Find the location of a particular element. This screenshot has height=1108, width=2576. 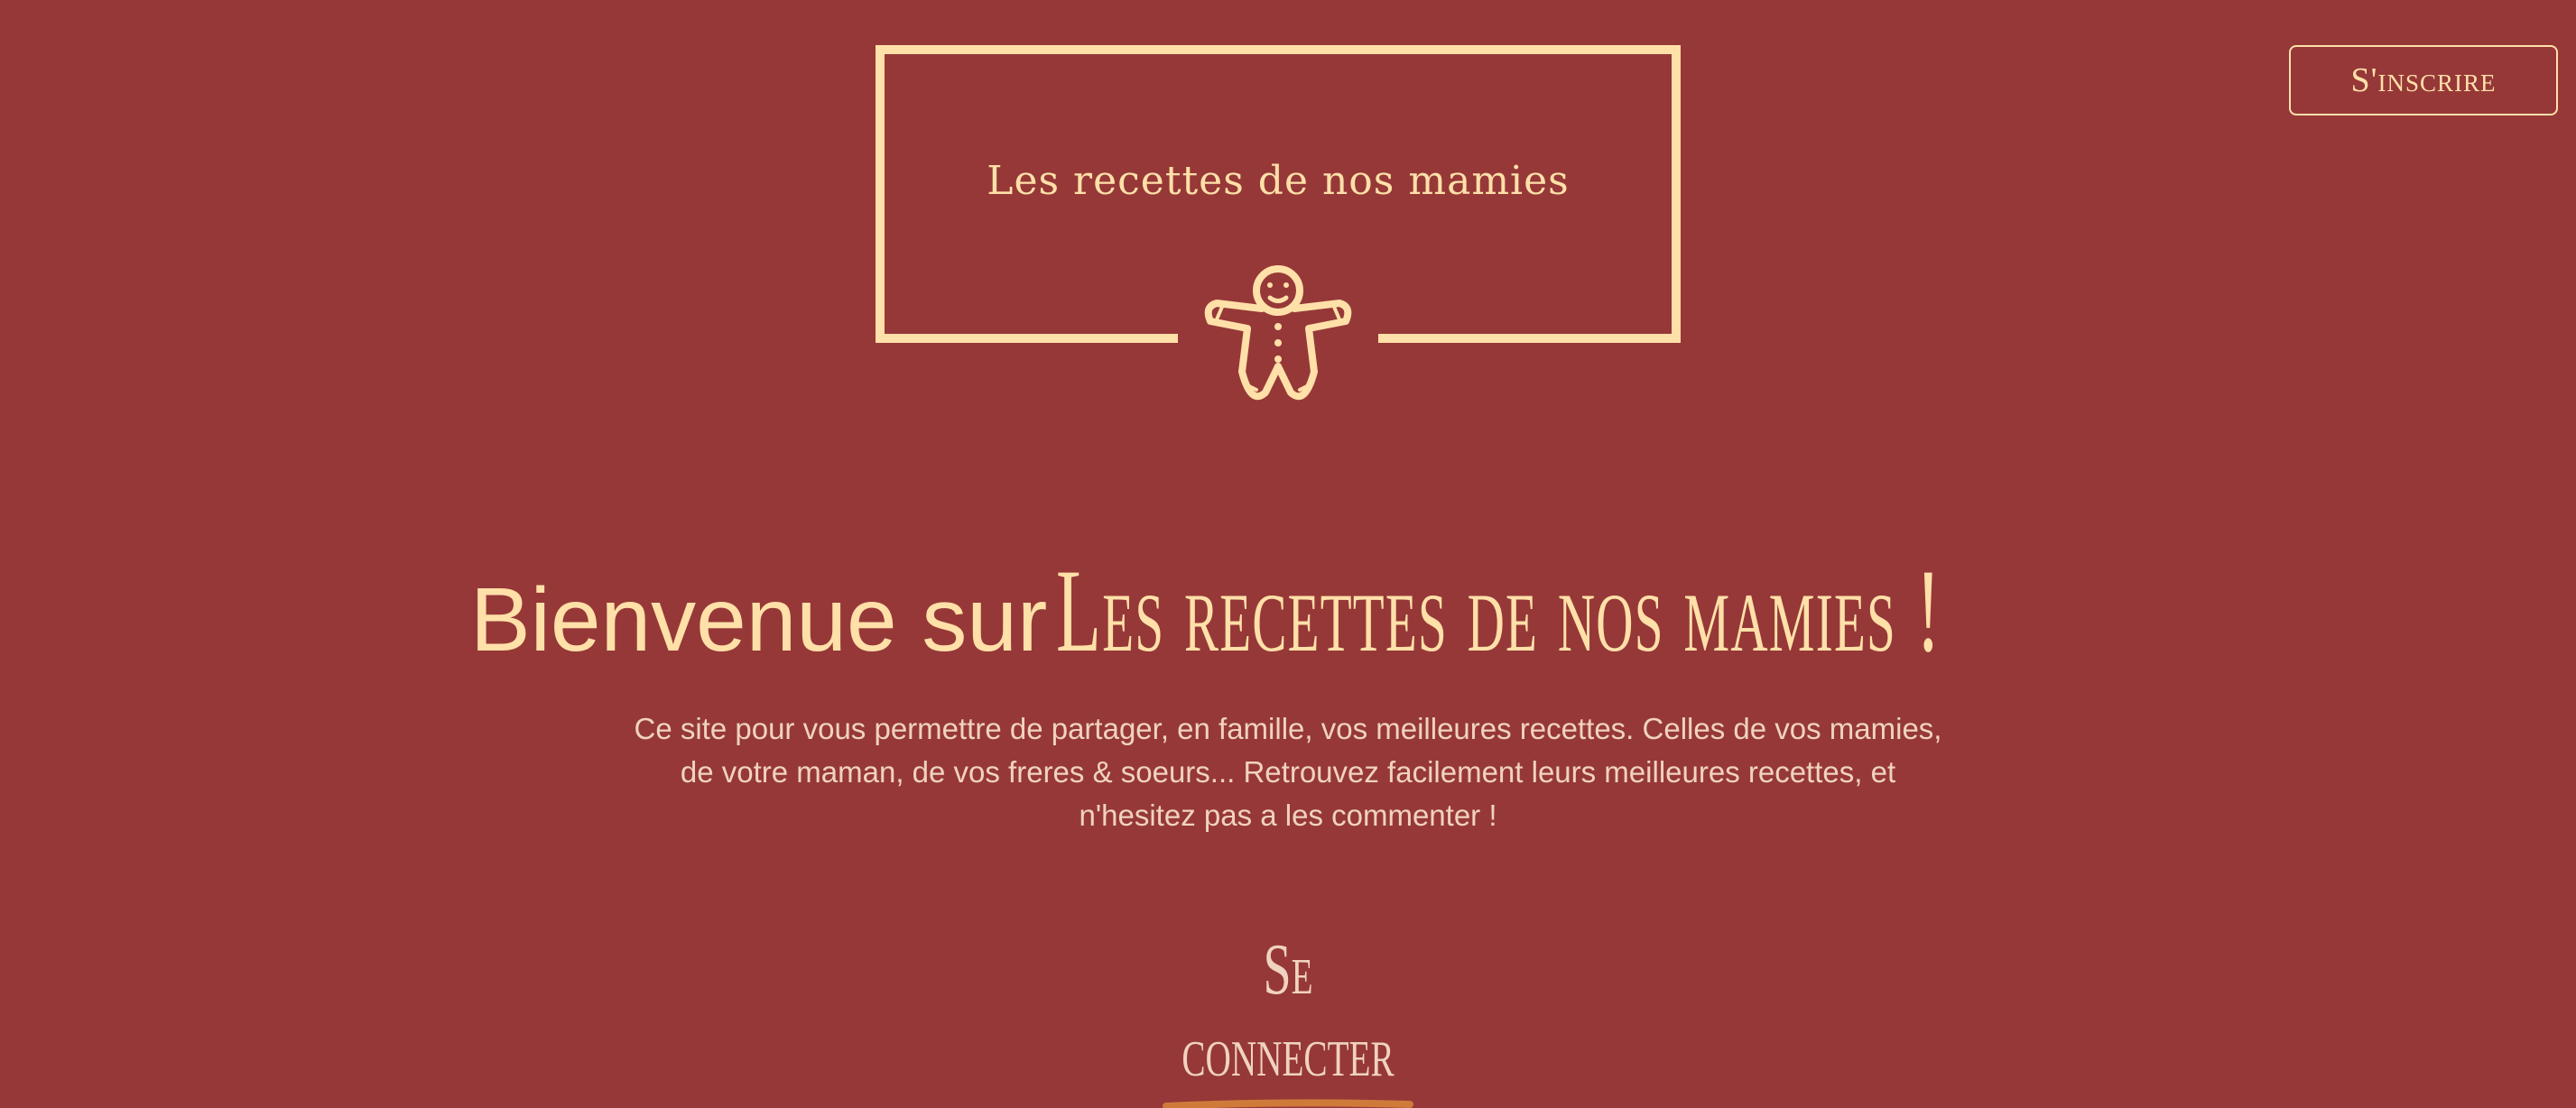

login-label: Se connecter is located at coordinates (1288, 1011).